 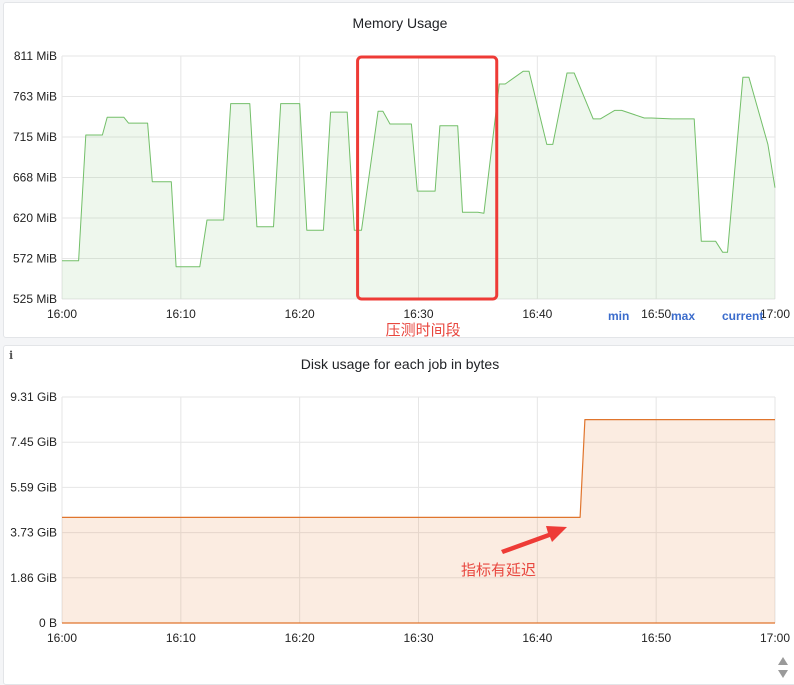 What do you see at coordinates (33, 397) in the screenshot?
I see `y-tick-label: 9.31 GiB` at bounding box center [33, 397].